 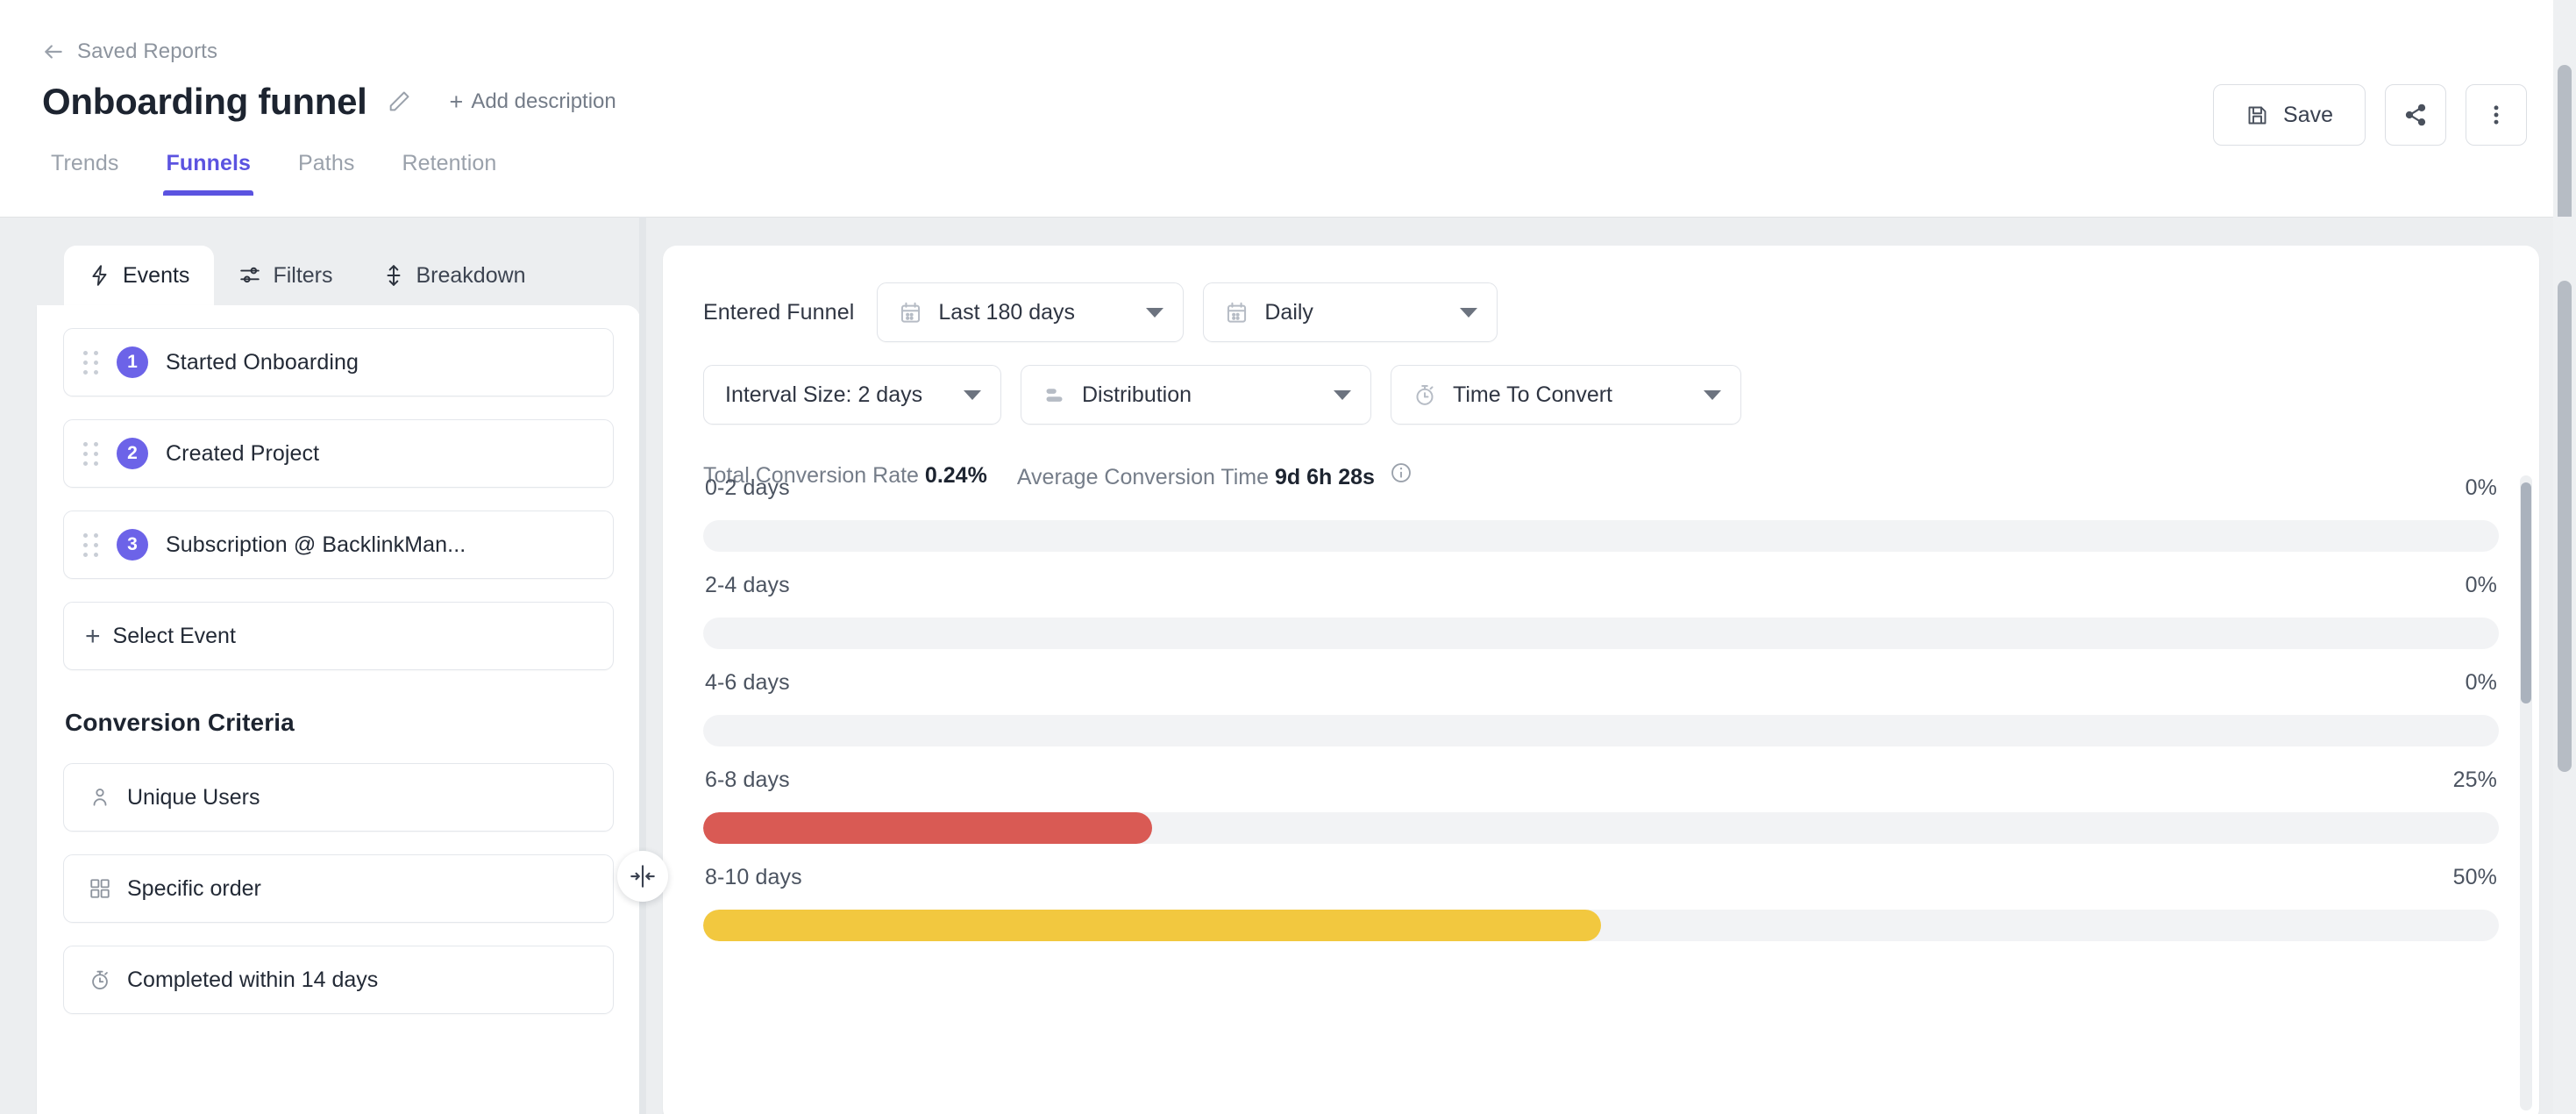 What do you see at coordinates (180, 722) in the screenshot?
I see `conversion-criteria-title: Conversion Criteria` at bounding box center [180, 722].